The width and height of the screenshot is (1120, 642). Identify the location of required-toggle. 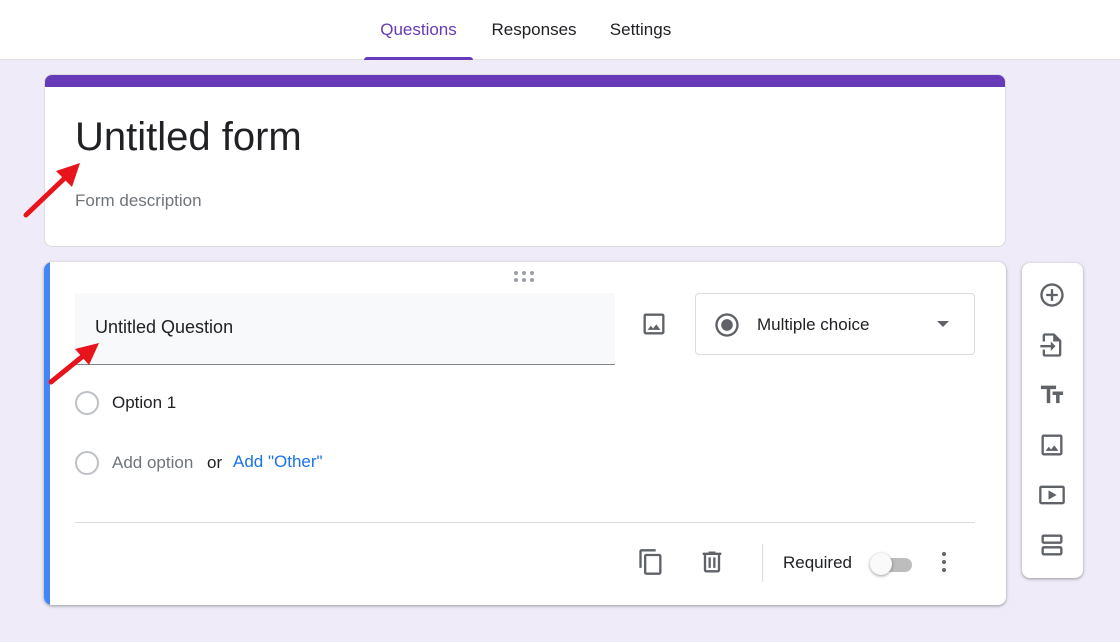
(892, 564).